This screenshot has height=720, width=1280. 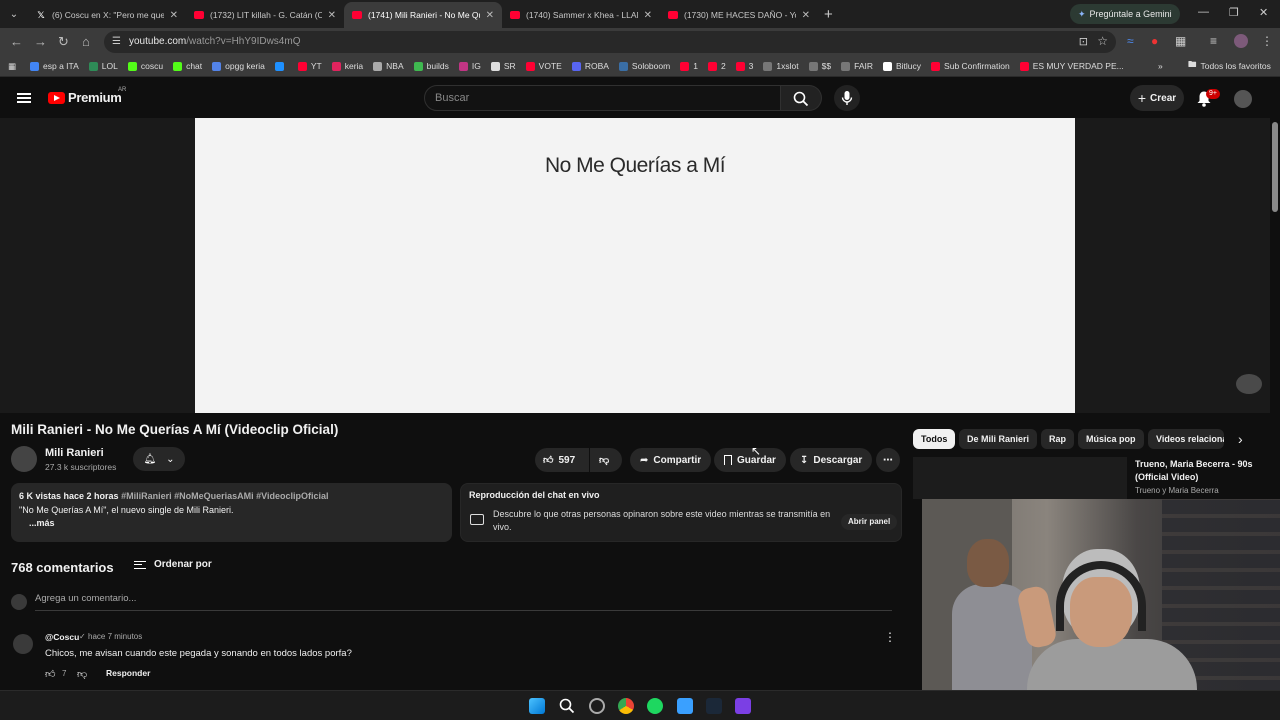 I want to click on comment-author: @Coscu, so click(x=62, y=637).